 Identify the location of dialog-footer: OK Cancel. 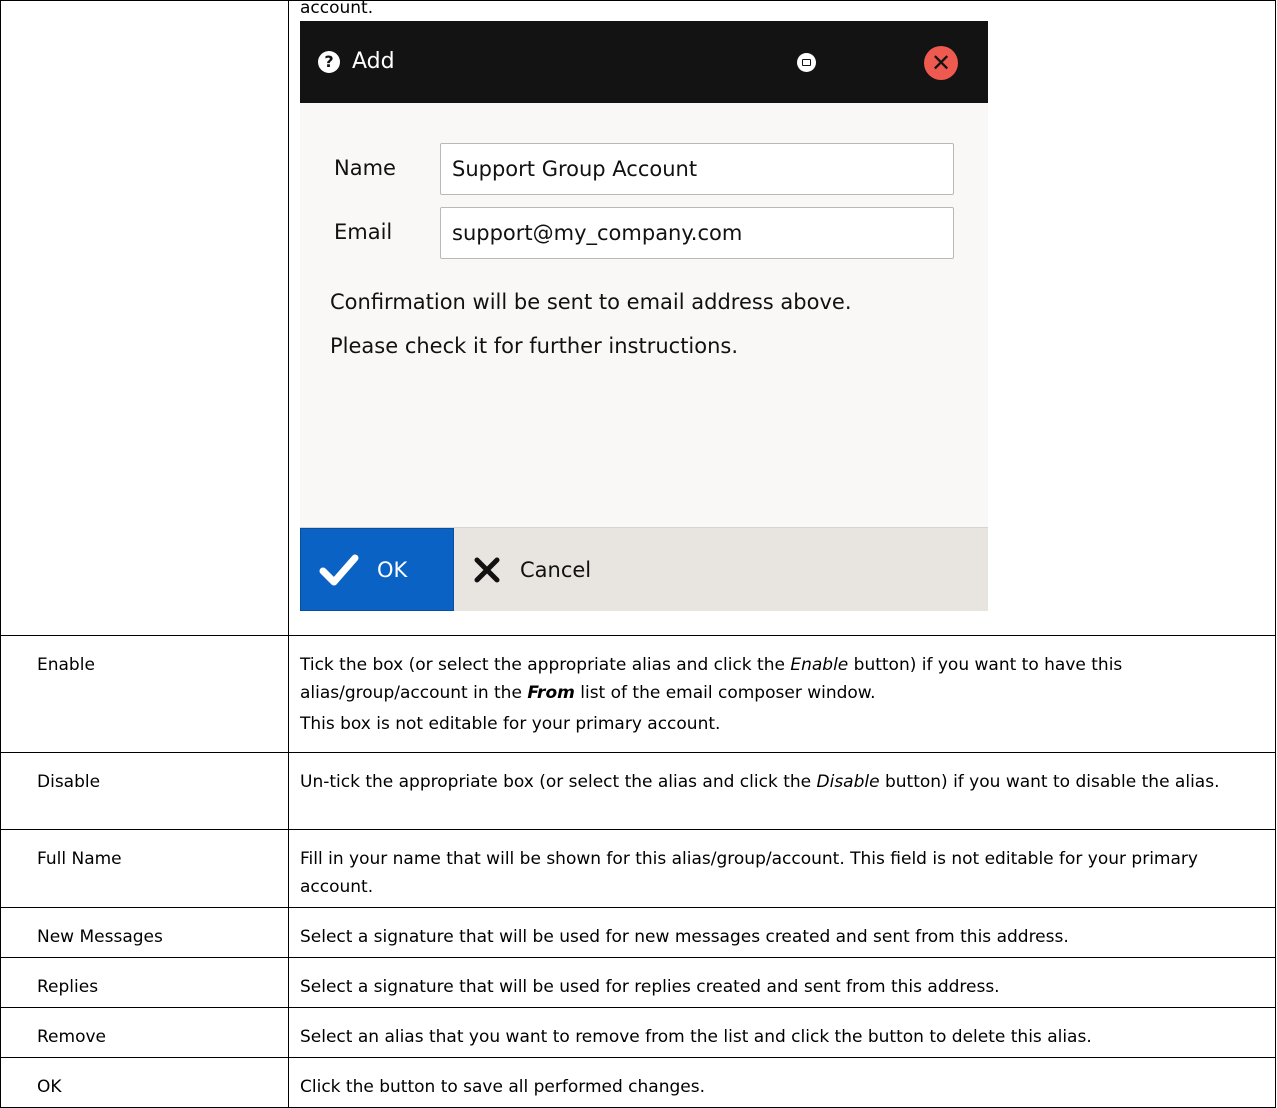
(644, 569).